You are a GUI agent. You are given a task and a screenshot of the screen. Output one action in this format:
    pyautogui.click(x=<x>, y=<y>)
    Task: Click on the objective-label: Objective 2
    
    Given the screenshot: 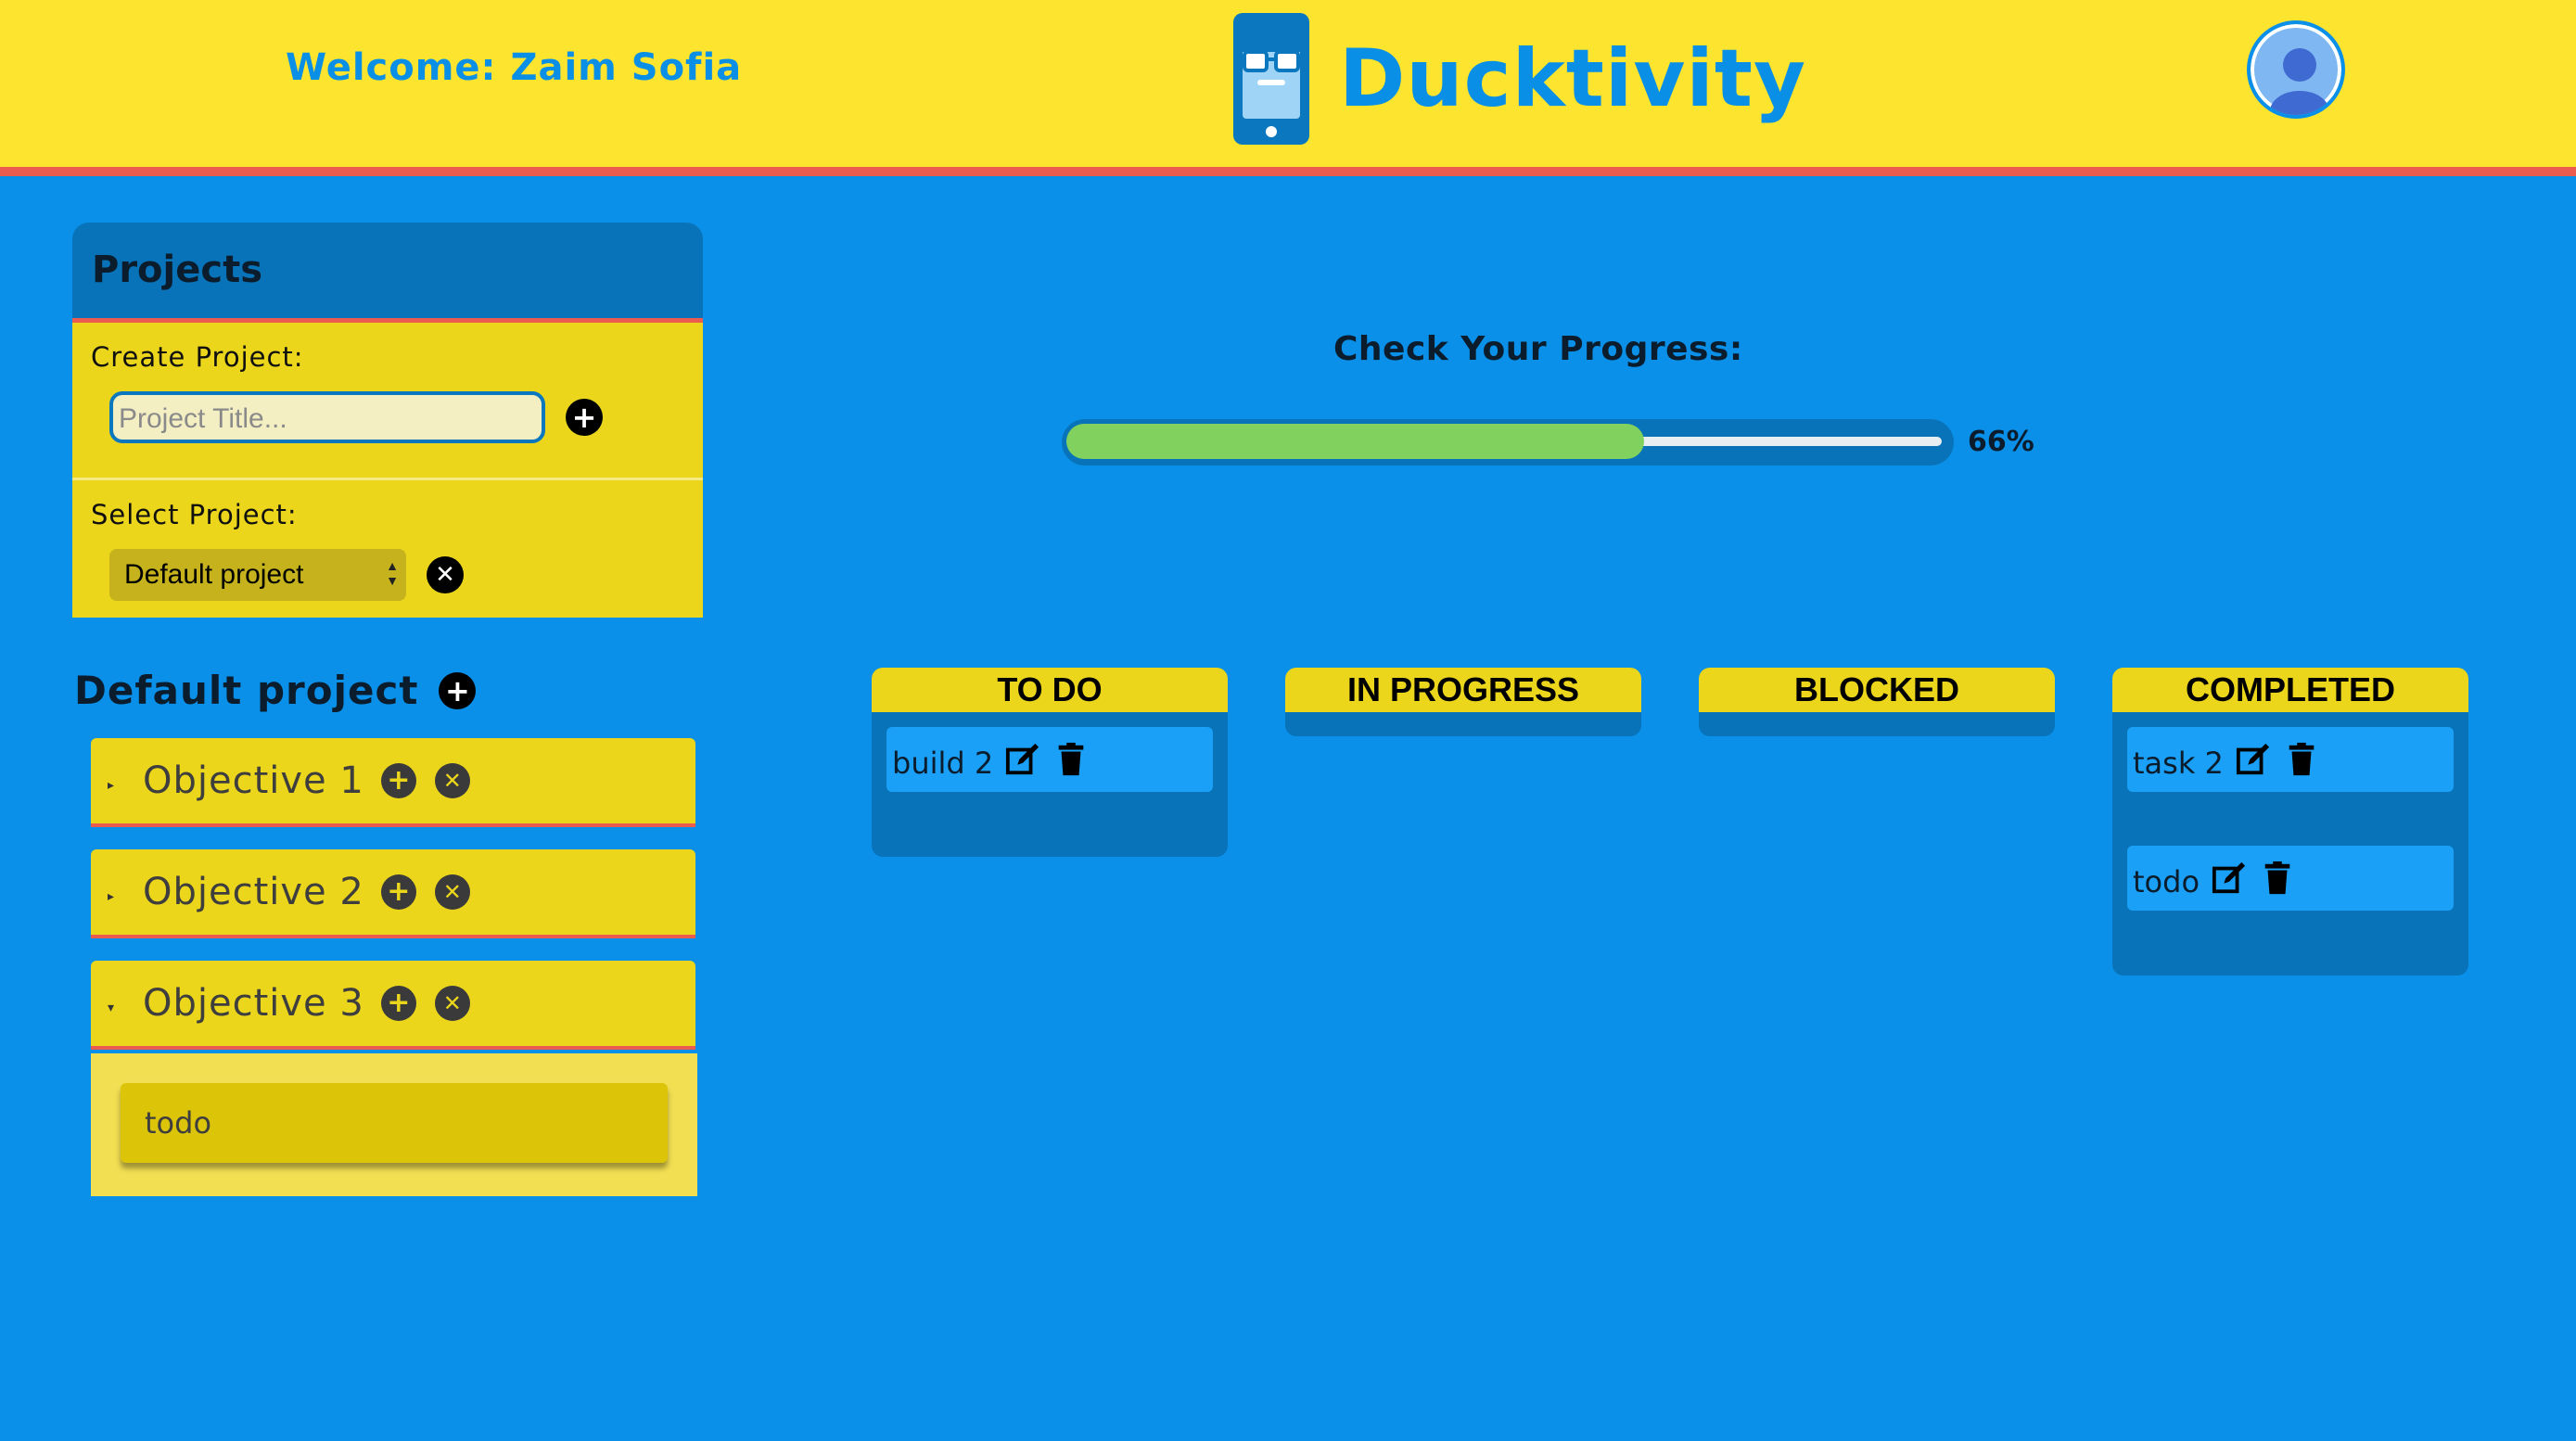 What is the action you would take?
    pyautogui.click(x=254, y=892)
    